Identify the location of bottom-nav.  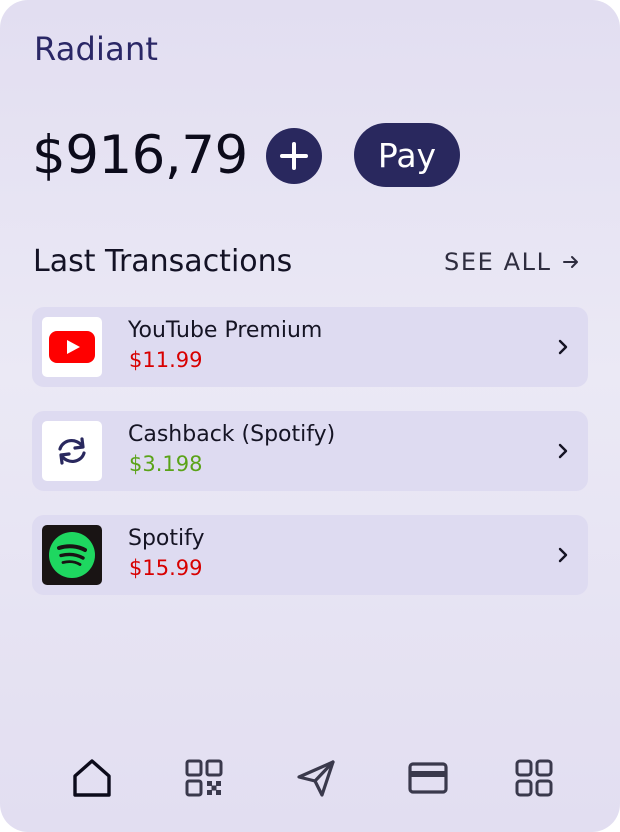
(310, 778).